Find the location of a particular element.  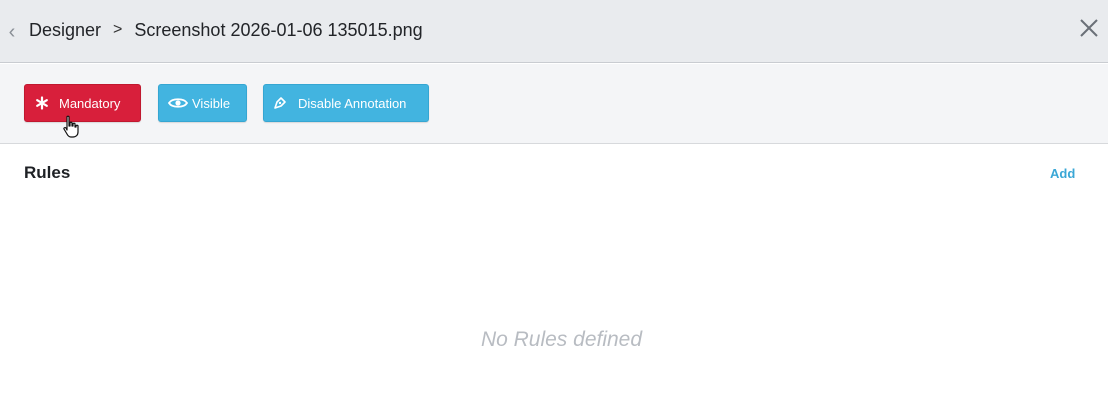

disable-annotation-button: Disable Annotation is located at coordinates (346, 103).